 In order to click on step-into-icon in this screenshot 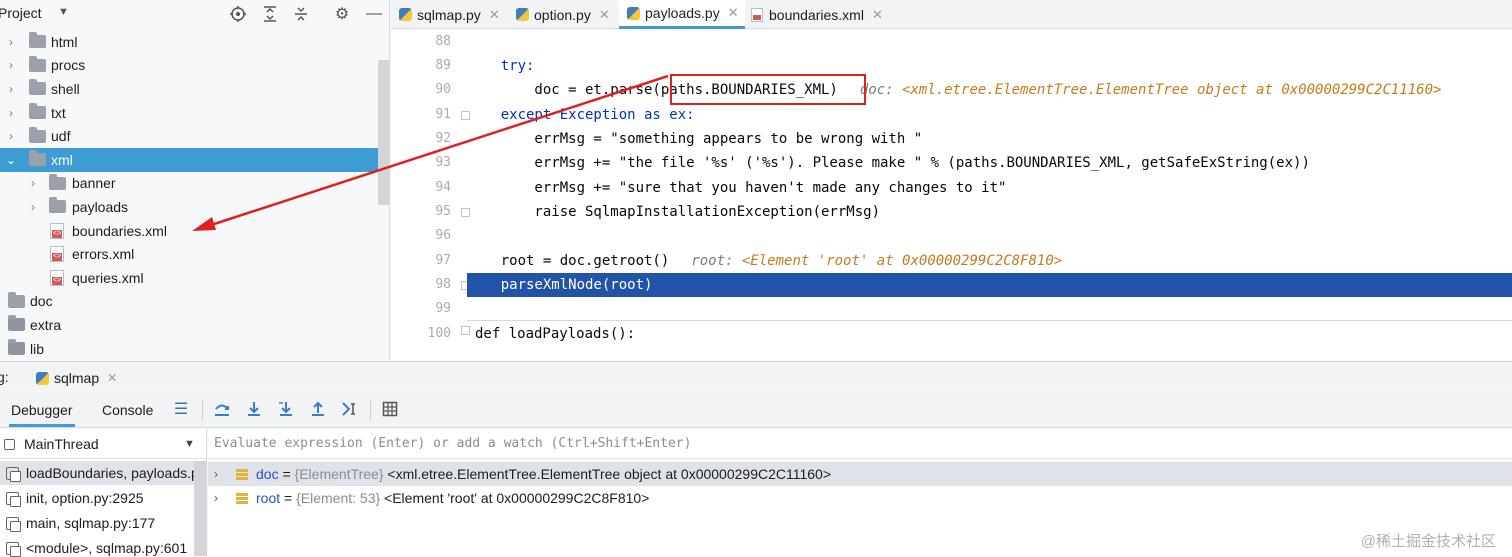, I will do `click(254, 409)`.